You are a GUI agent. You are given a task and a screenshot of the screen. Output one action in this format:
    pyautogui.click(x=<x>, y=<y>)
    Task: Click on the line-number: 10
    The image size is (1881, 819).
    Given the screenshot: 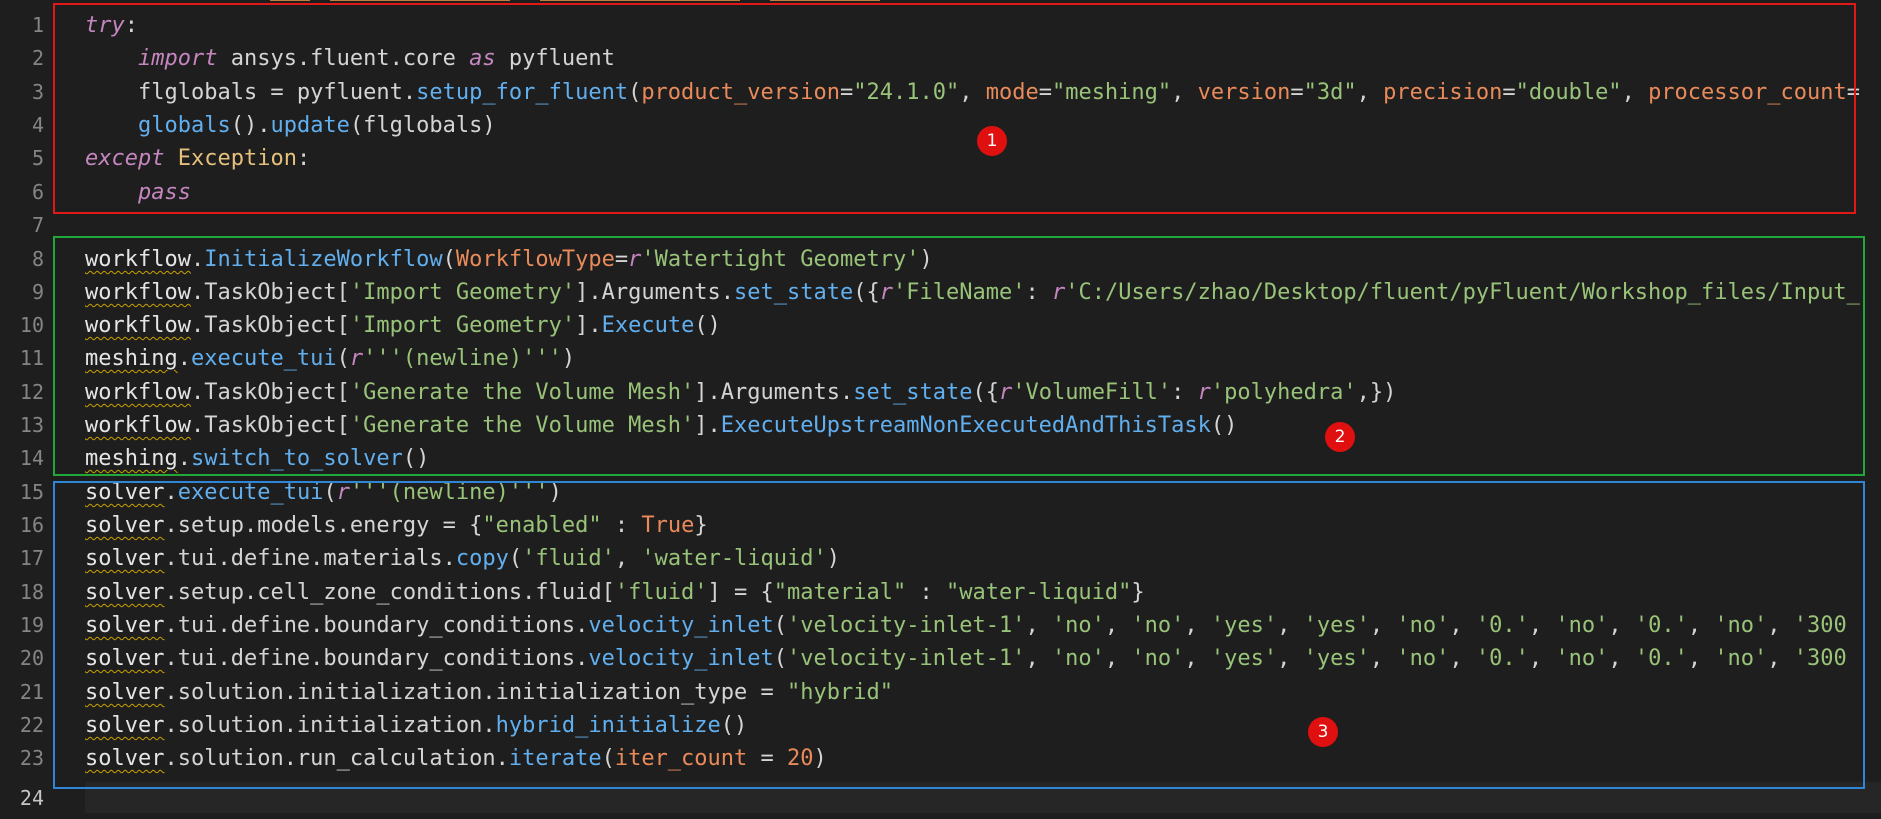 What is the action you would take?
    pyautogui.click(x=31, y=325)
    